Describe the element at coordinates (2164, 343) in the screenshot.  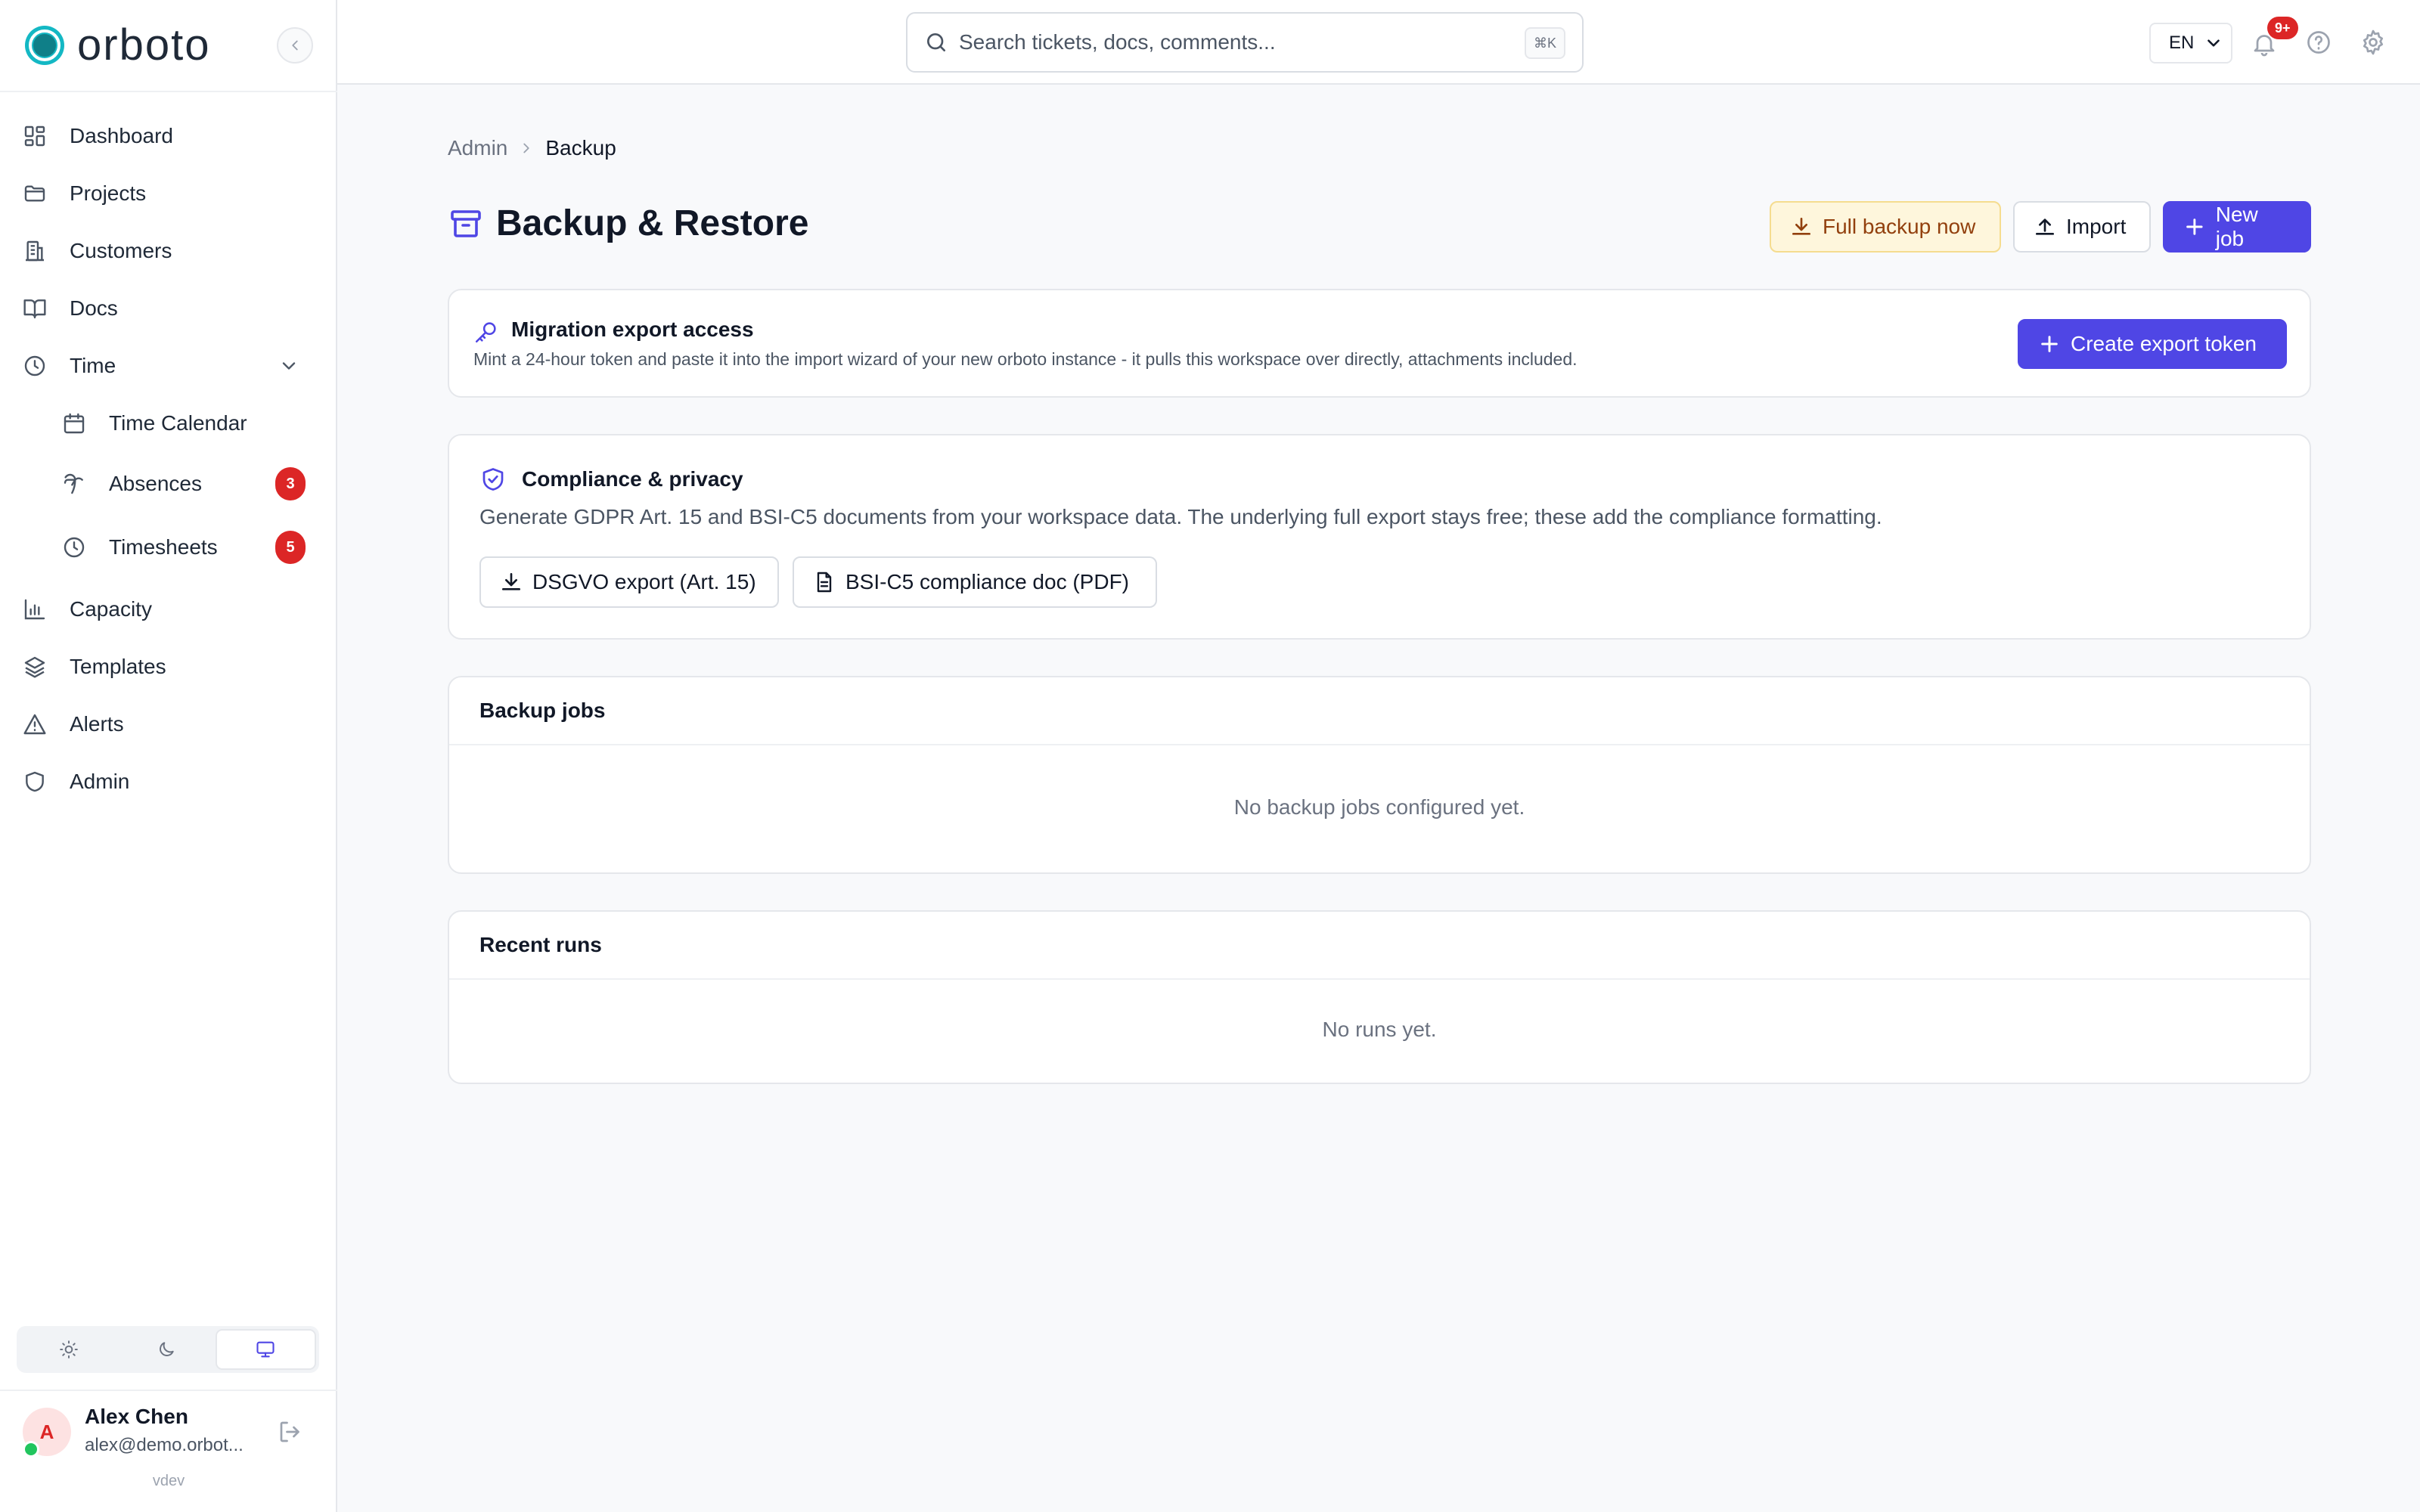
I see `create-export-token-label: Create export token` at that location.